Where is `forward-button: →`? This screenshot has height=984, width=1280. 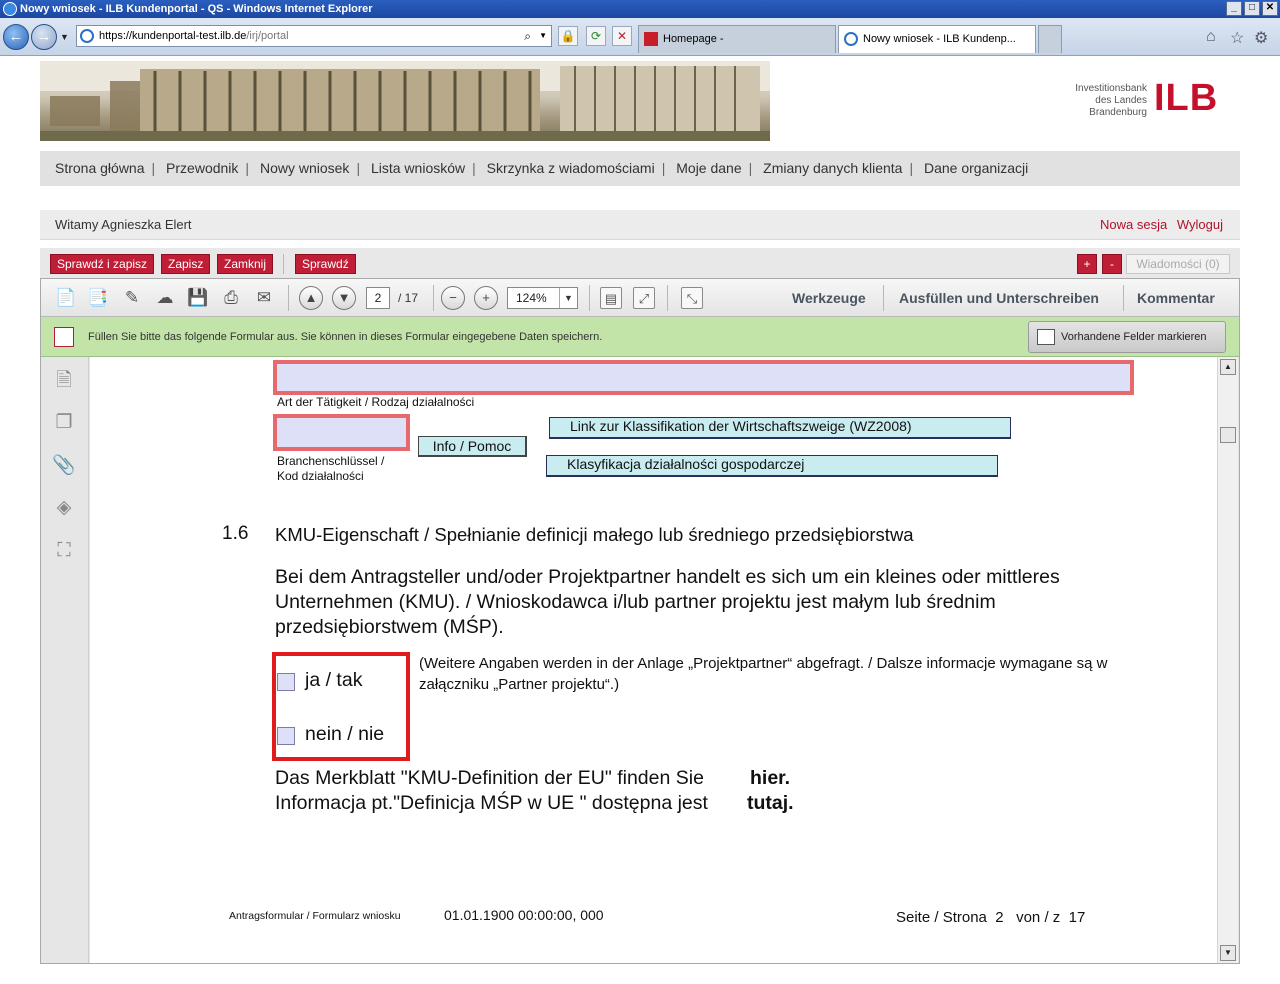 forward-button: → is located at coordinates (44, 37).